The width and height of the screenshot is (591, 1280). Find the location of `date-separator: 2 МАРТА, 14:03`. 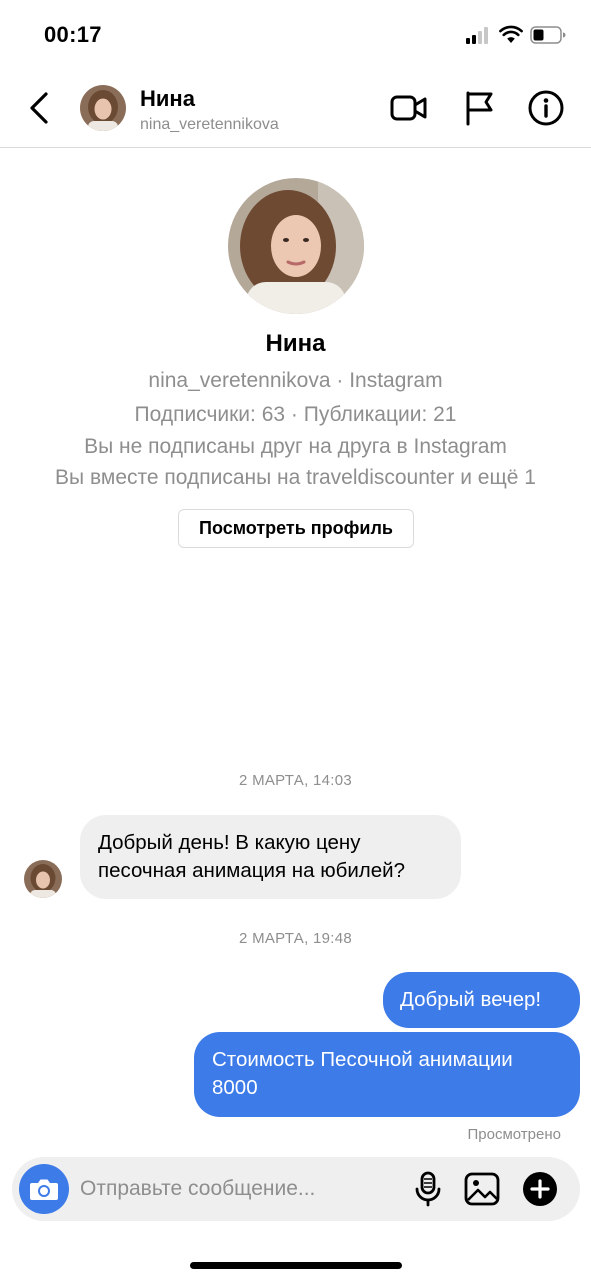

date-separator: 2 МАРТА, 14:03 is located at coordinates (295, 780).